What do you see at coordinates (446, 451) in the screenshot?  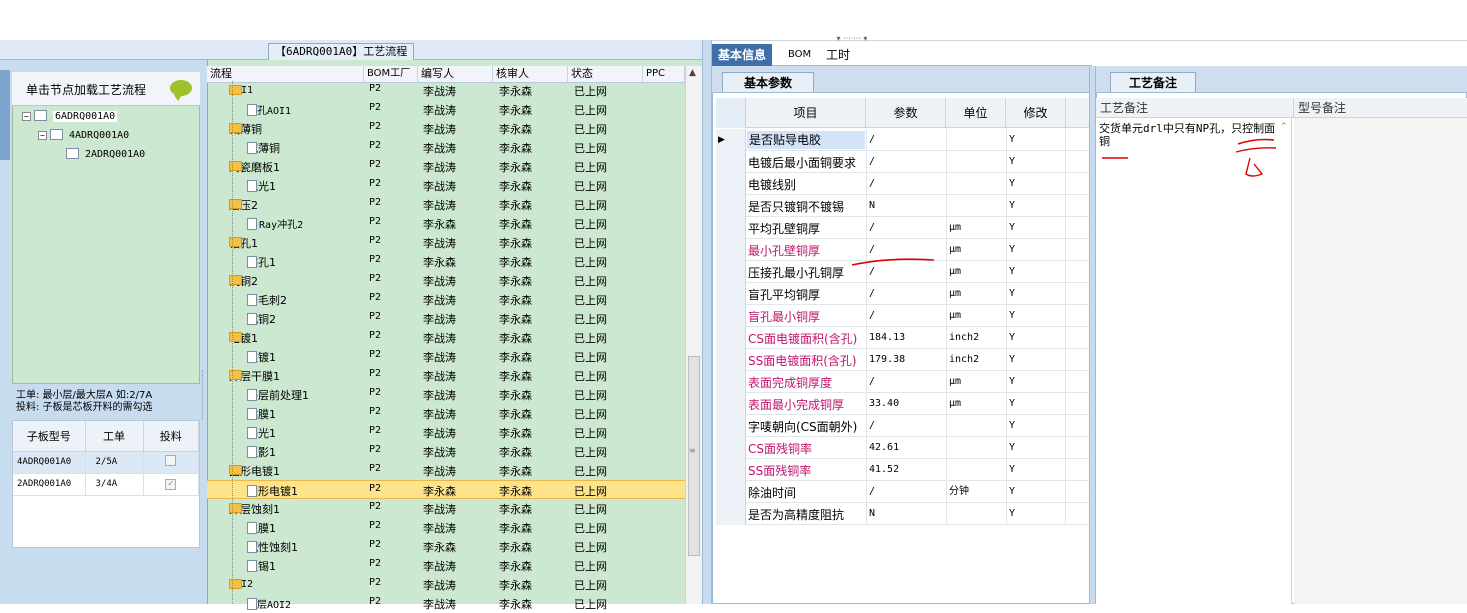 I see `flow-row: 显影1 P2 李战涛 李永森 已上网` at bounding box center [446, 451].